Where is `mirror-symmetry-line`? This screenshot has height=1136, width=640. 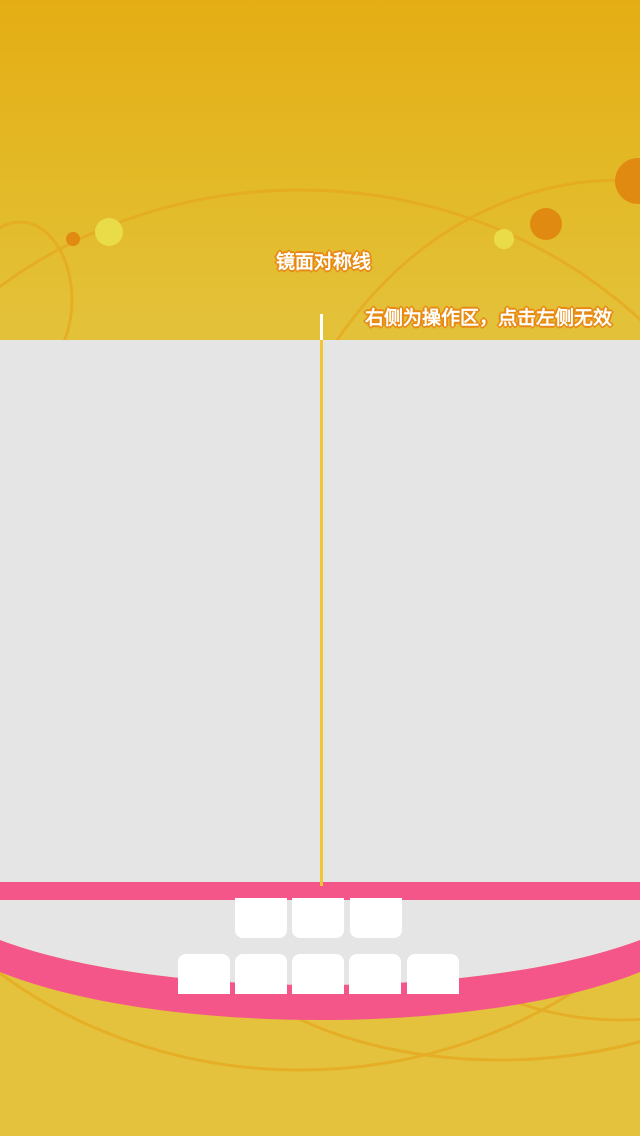 mirror-symmetry-line is located at coordinates (321, 600).